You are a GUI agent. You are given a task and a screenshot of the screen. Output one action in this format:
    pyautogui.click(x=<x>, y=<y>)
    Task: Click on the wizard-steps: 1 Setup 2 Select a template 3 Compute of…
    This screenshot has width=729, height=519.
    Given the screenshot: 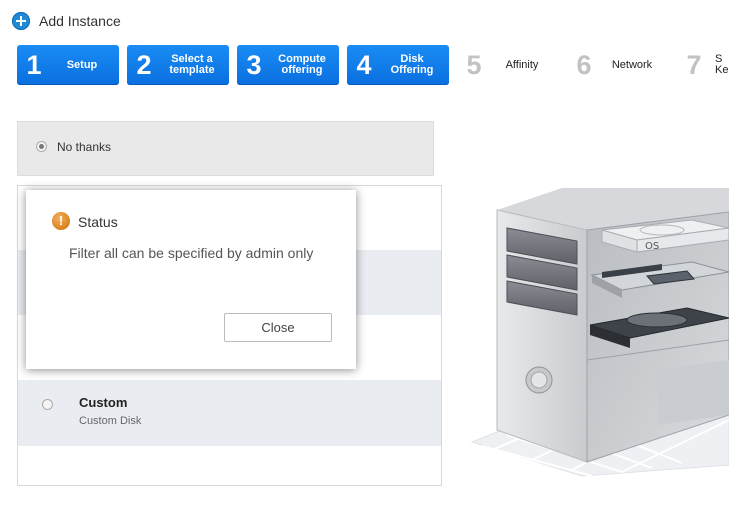 What is the action you would take?
    pyautogui.click(x=373, y=65)
    